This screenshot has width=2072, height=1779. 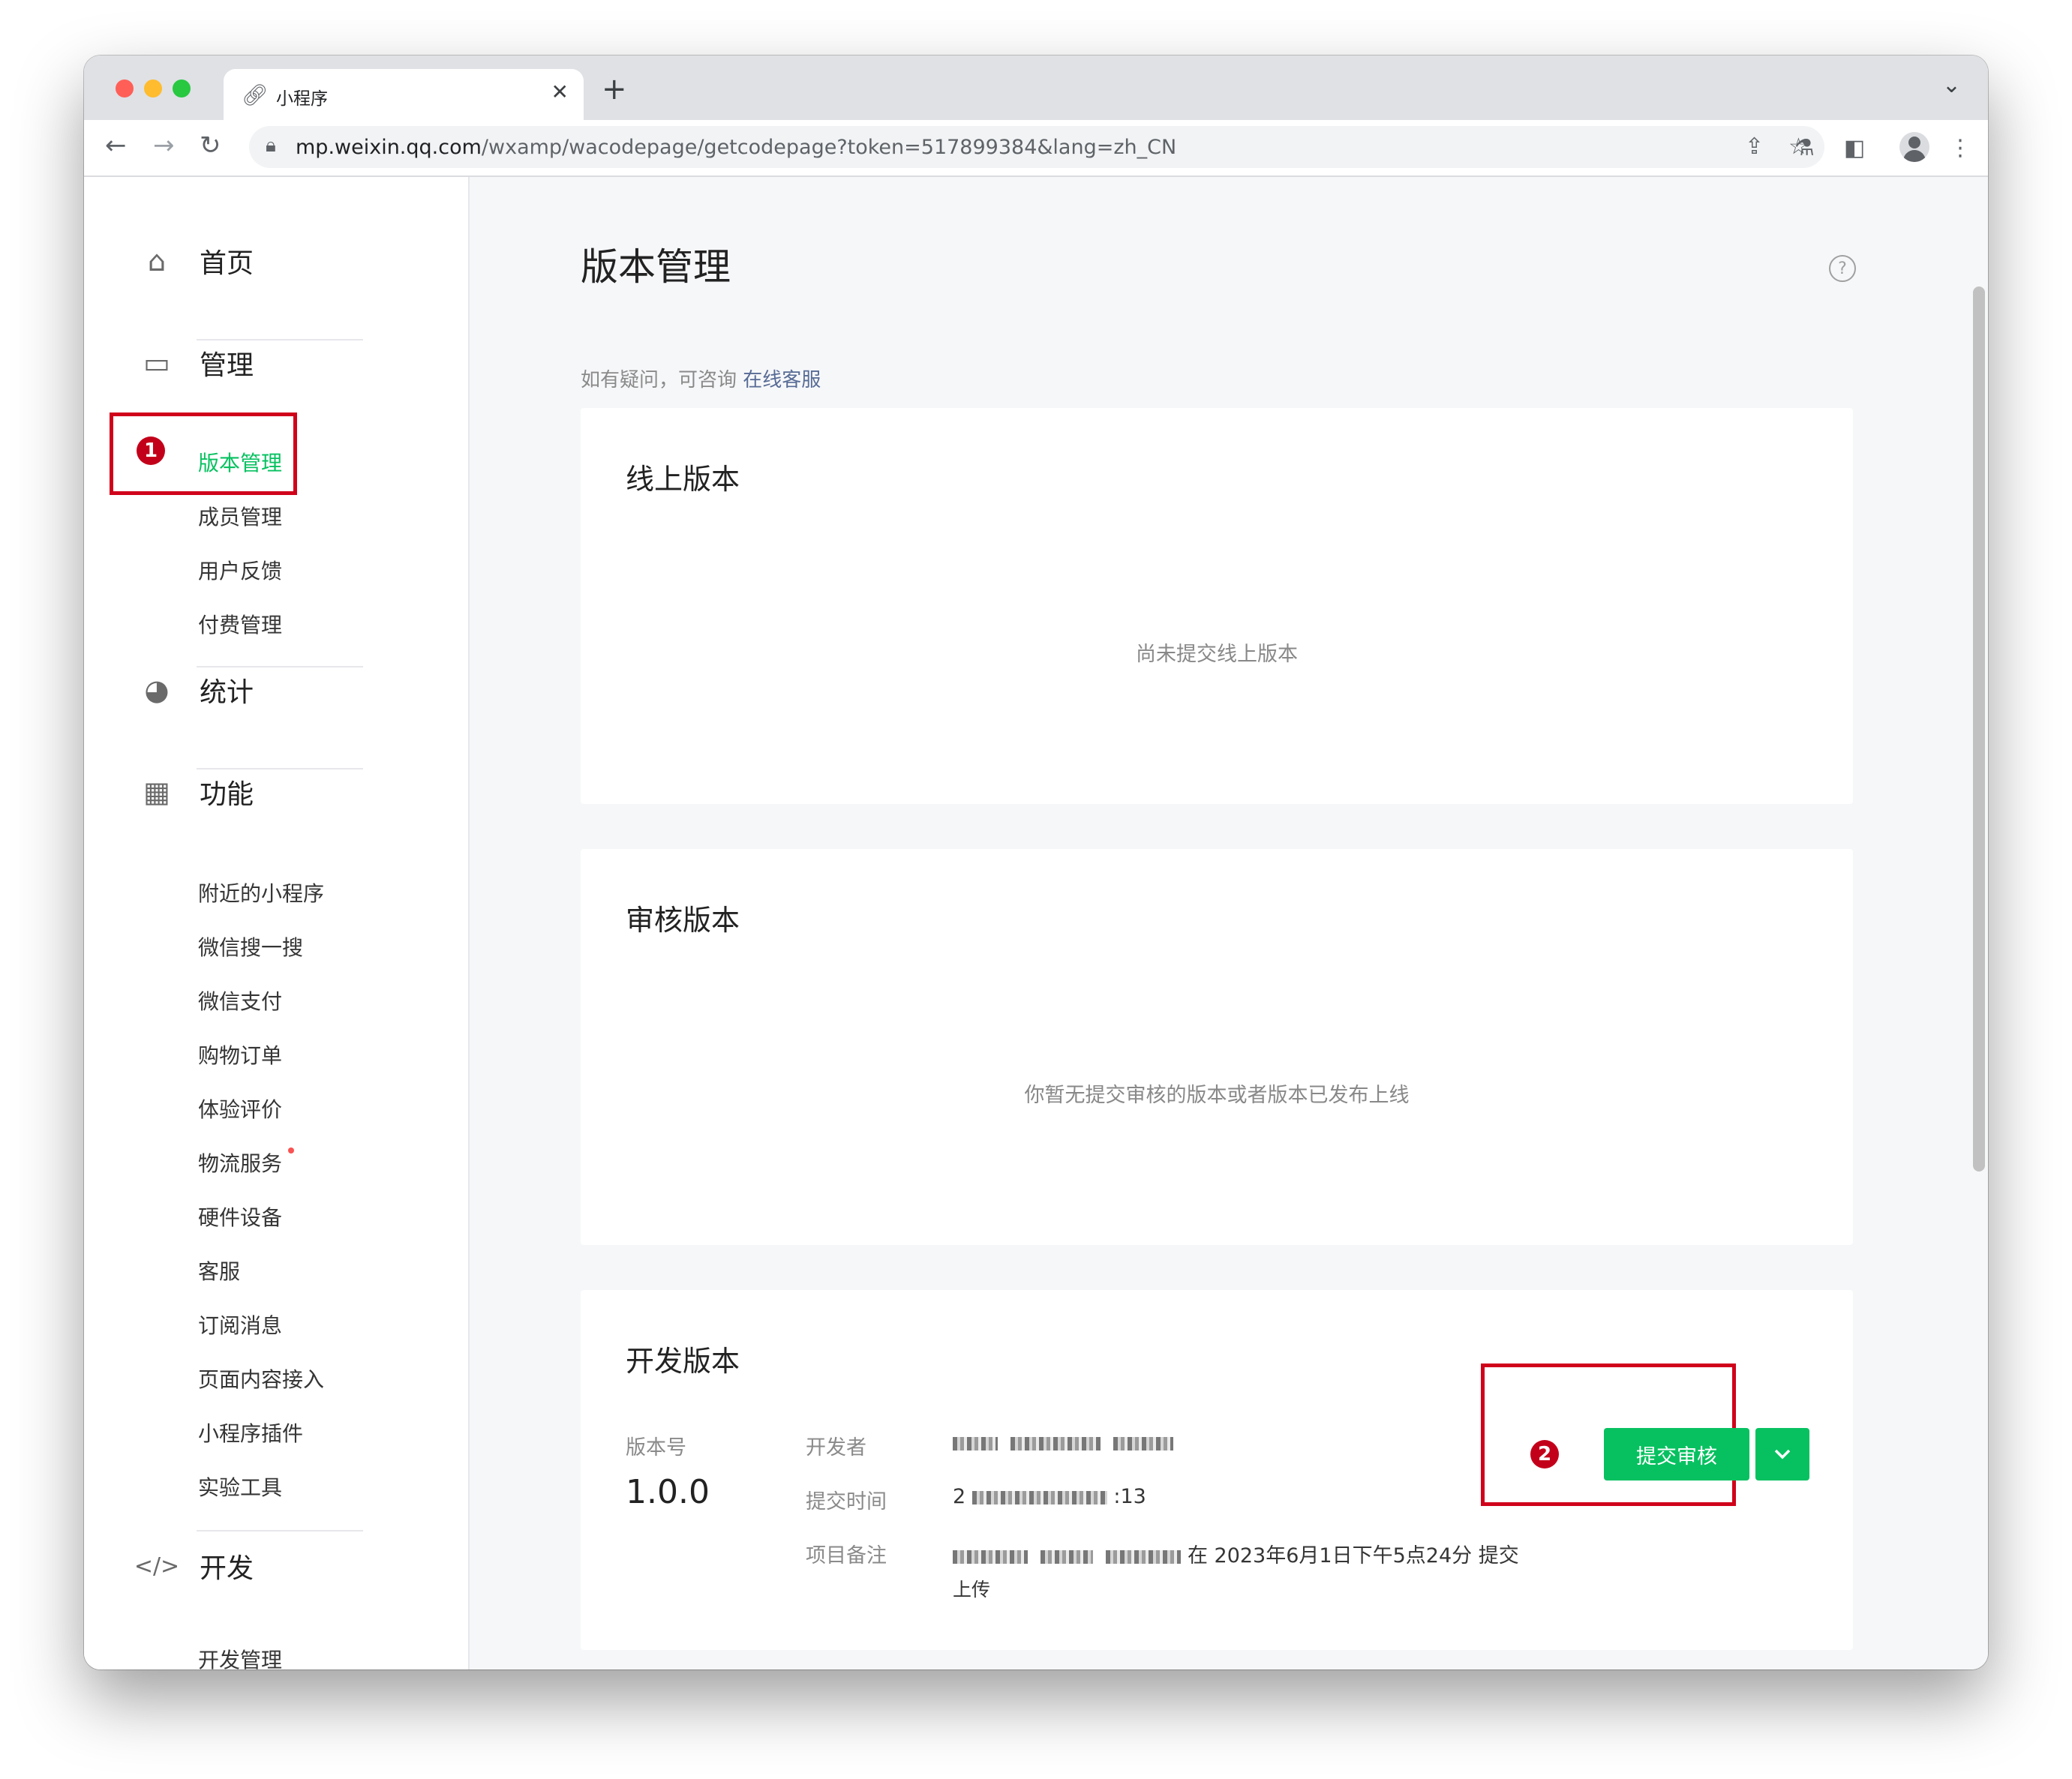 I want to click on tab-search-chevron-icon: ⌄, so click(x=1952, y=85).